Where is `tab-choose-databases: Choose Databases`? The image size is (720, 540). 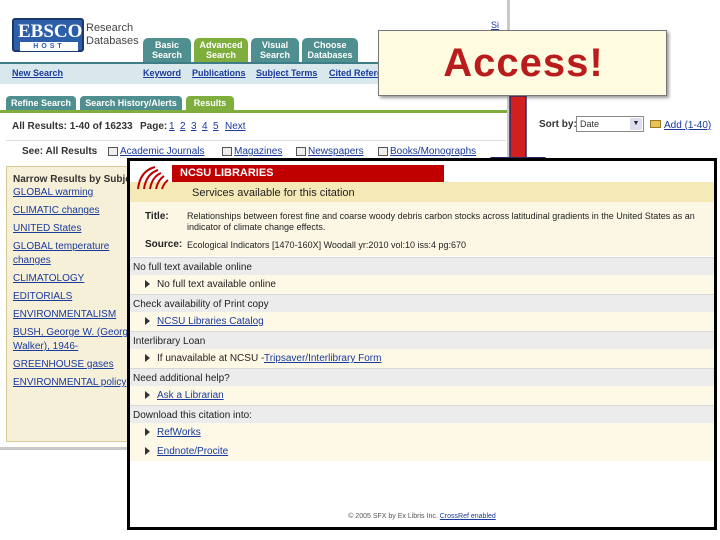
tab-choose-databases: Choose Databases is located at coordinates (330, 50).